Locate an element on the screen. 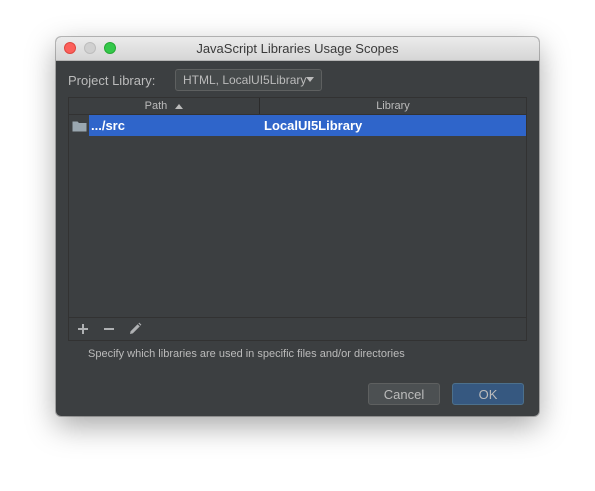  minus-icon is located at coordinates (109, 329).